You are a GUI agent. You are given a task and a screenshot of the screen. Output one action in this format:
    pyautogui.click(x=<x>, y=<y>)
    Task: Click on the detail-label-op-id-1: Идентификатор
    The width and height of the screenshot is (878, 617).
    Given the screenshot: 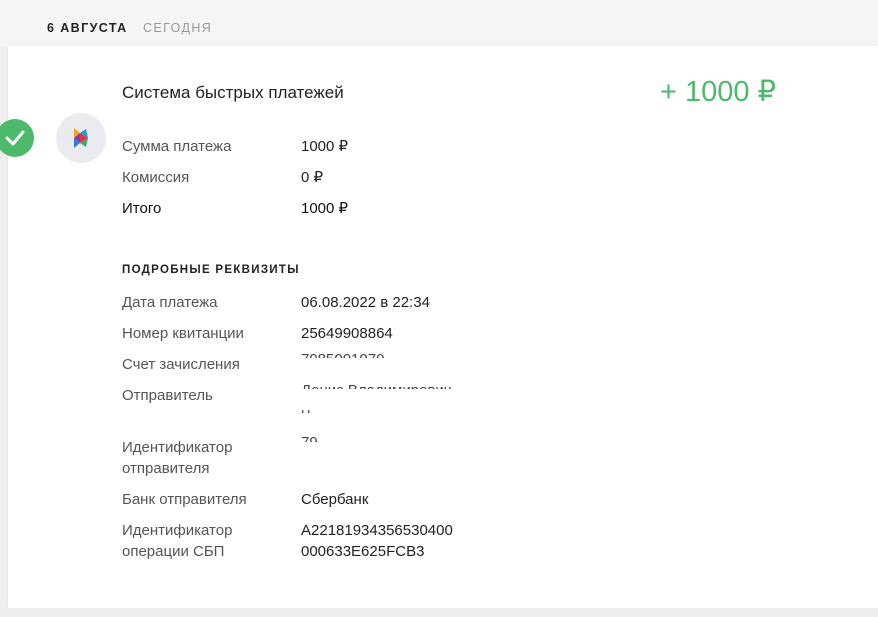 What is the action you would take?
    pyautogui.click(x=177, y=530)
    